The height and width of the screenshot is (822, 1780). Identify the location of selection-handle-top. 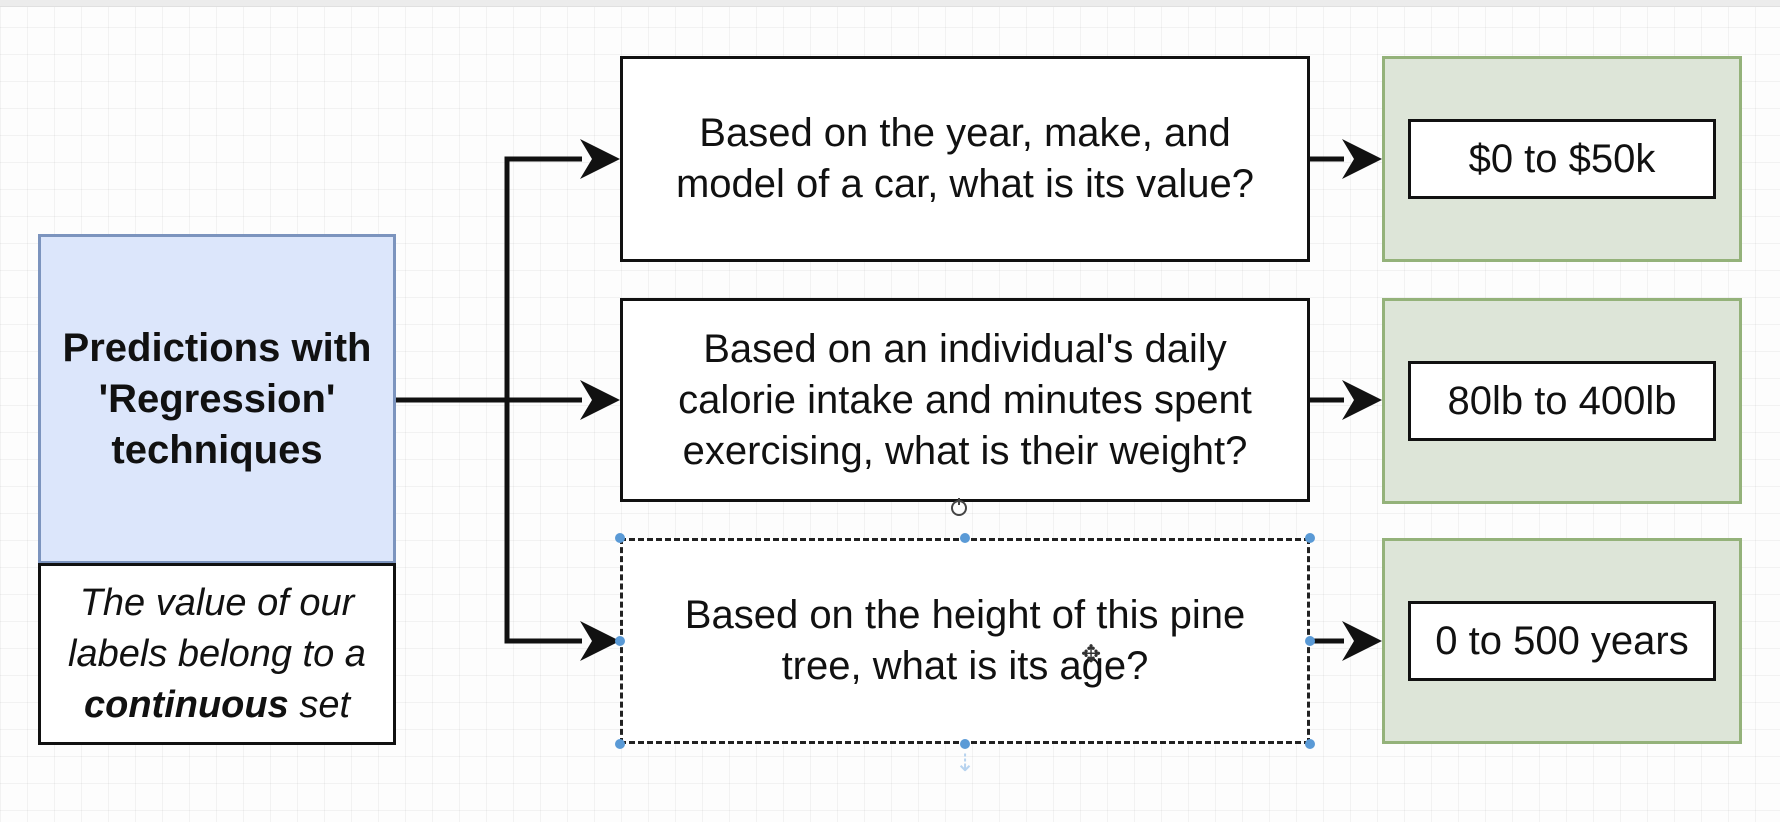
(965, 538).